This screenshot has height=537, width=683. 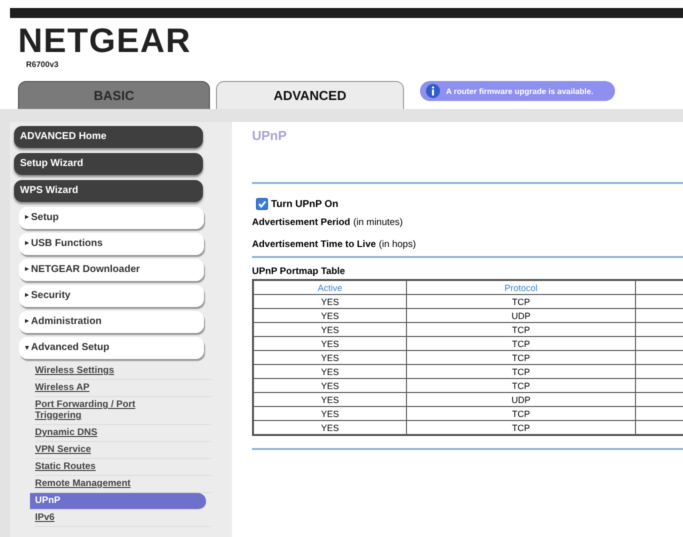 What do you see at coordinates (270, 136) in the screenshot?
I see `page-title: UPnP` at bounding box center [270, 136].